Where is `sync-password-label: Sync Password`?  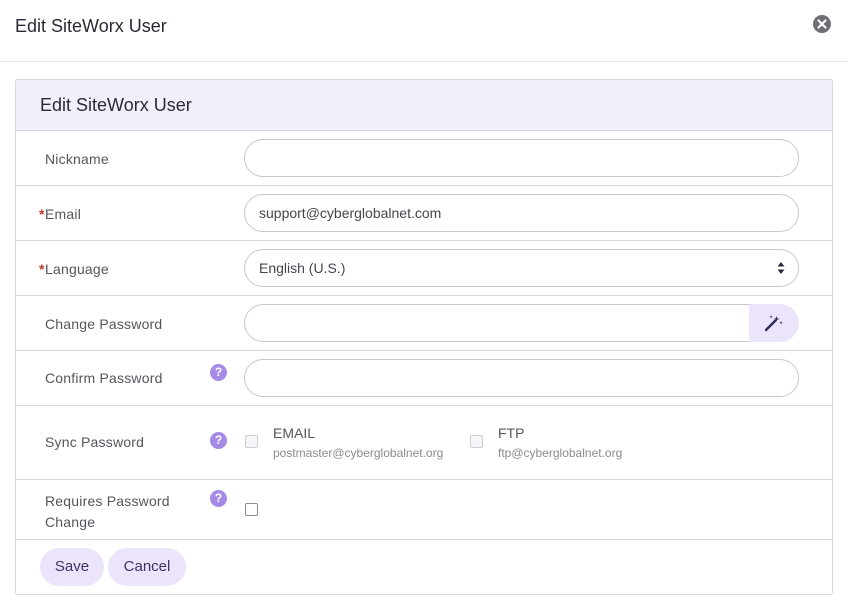
sync-password-label: Sync Password is located at coordinates (95, 442).